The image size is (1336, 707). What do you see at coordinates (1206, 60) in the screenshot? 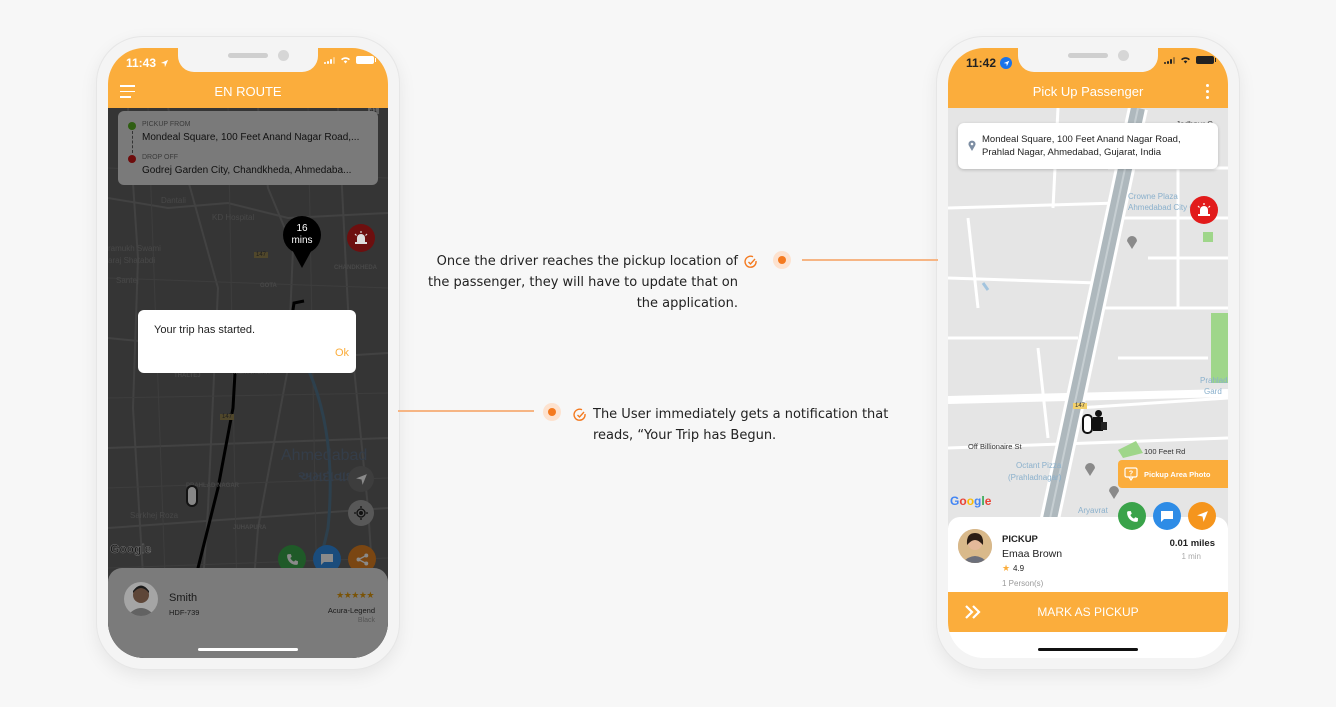
I see `battery-icon` at bounding box center [1206, 60].